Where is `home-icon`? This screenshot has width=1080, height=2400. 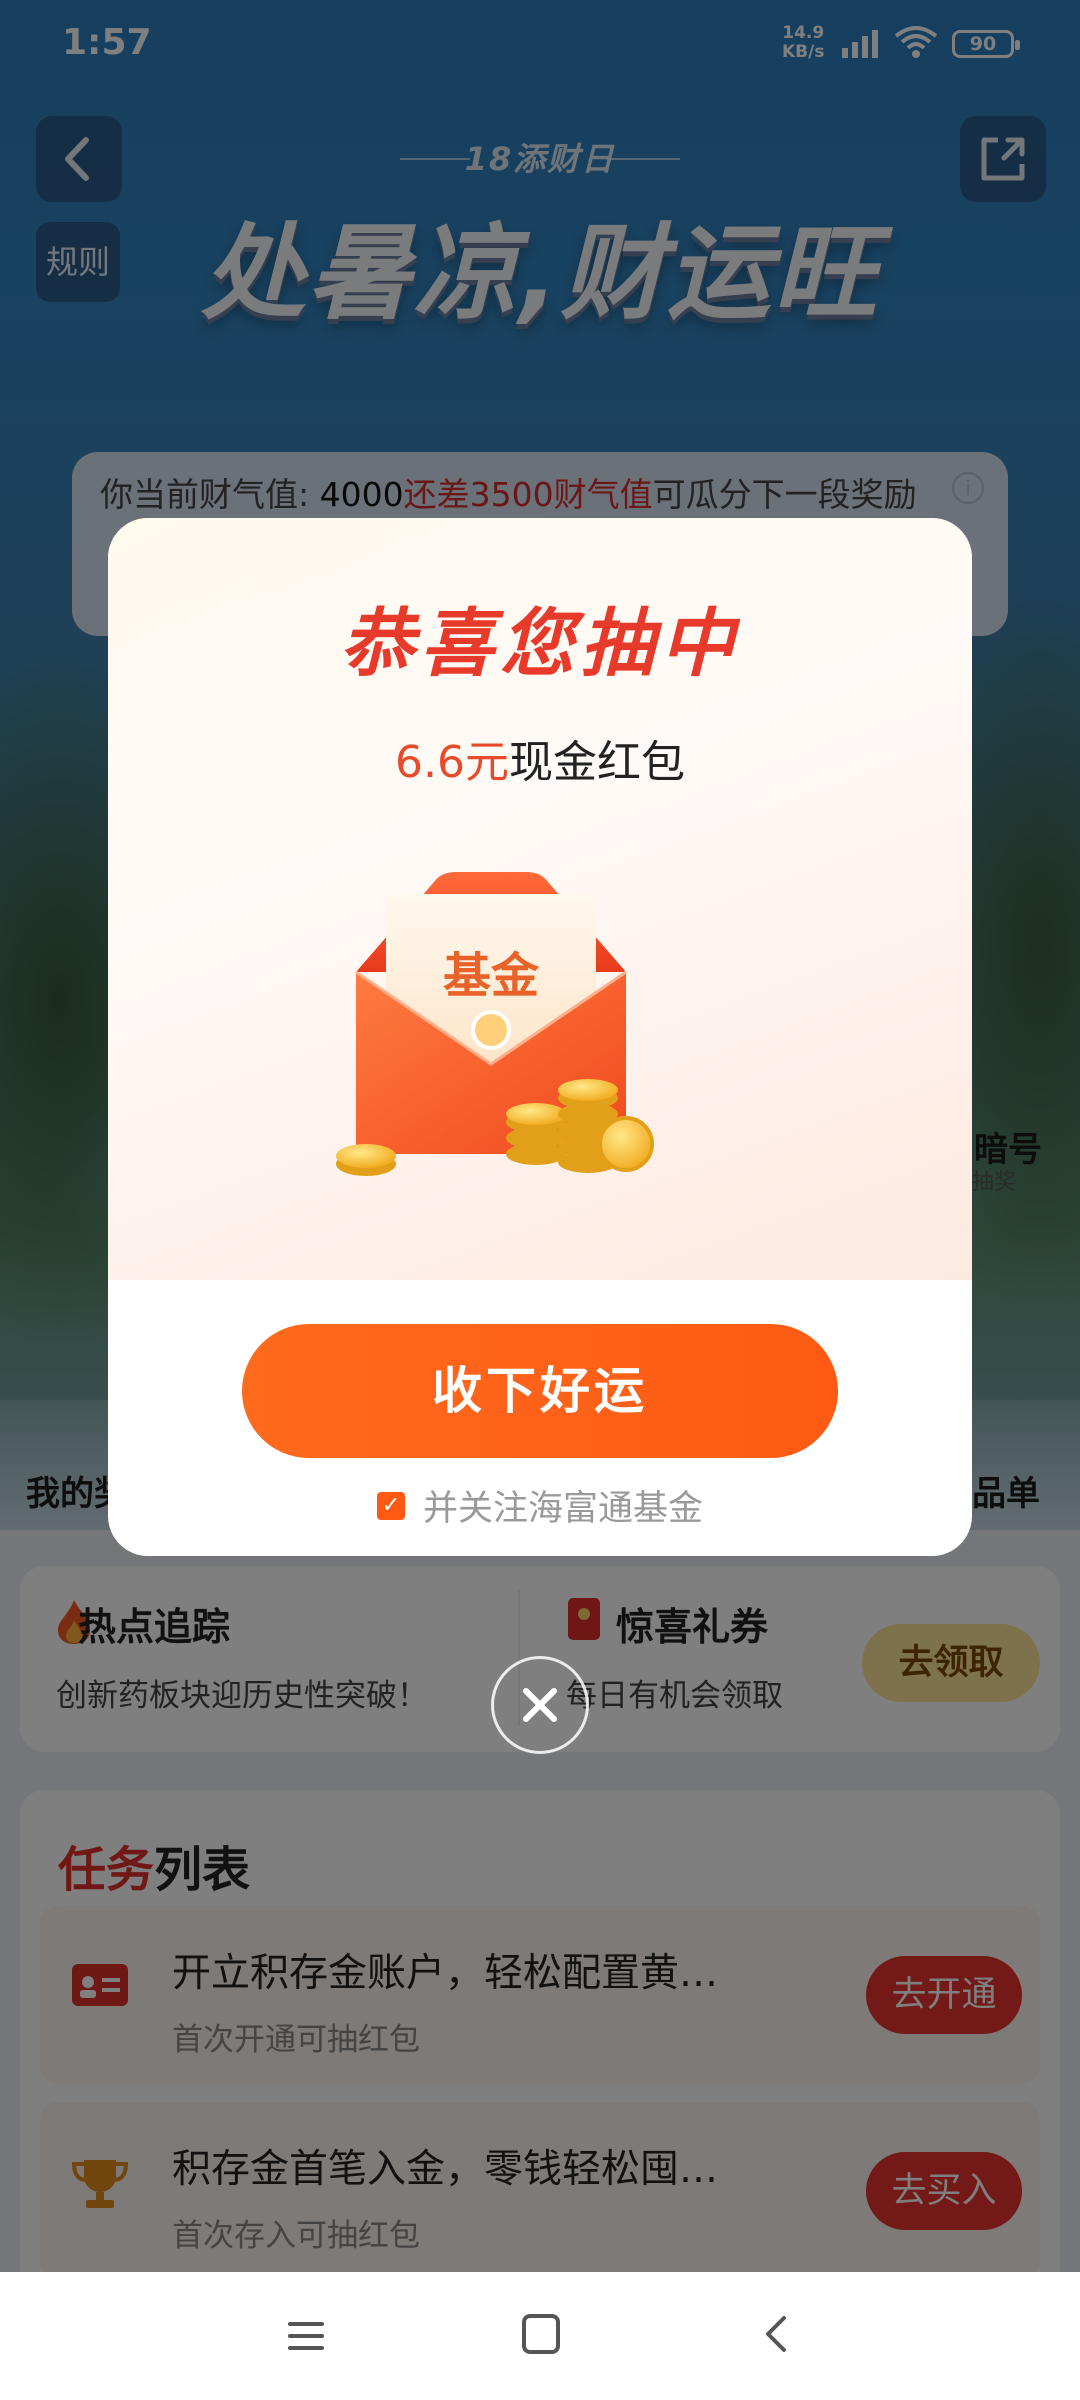
home-icon is located at coordinates (541, 2334).